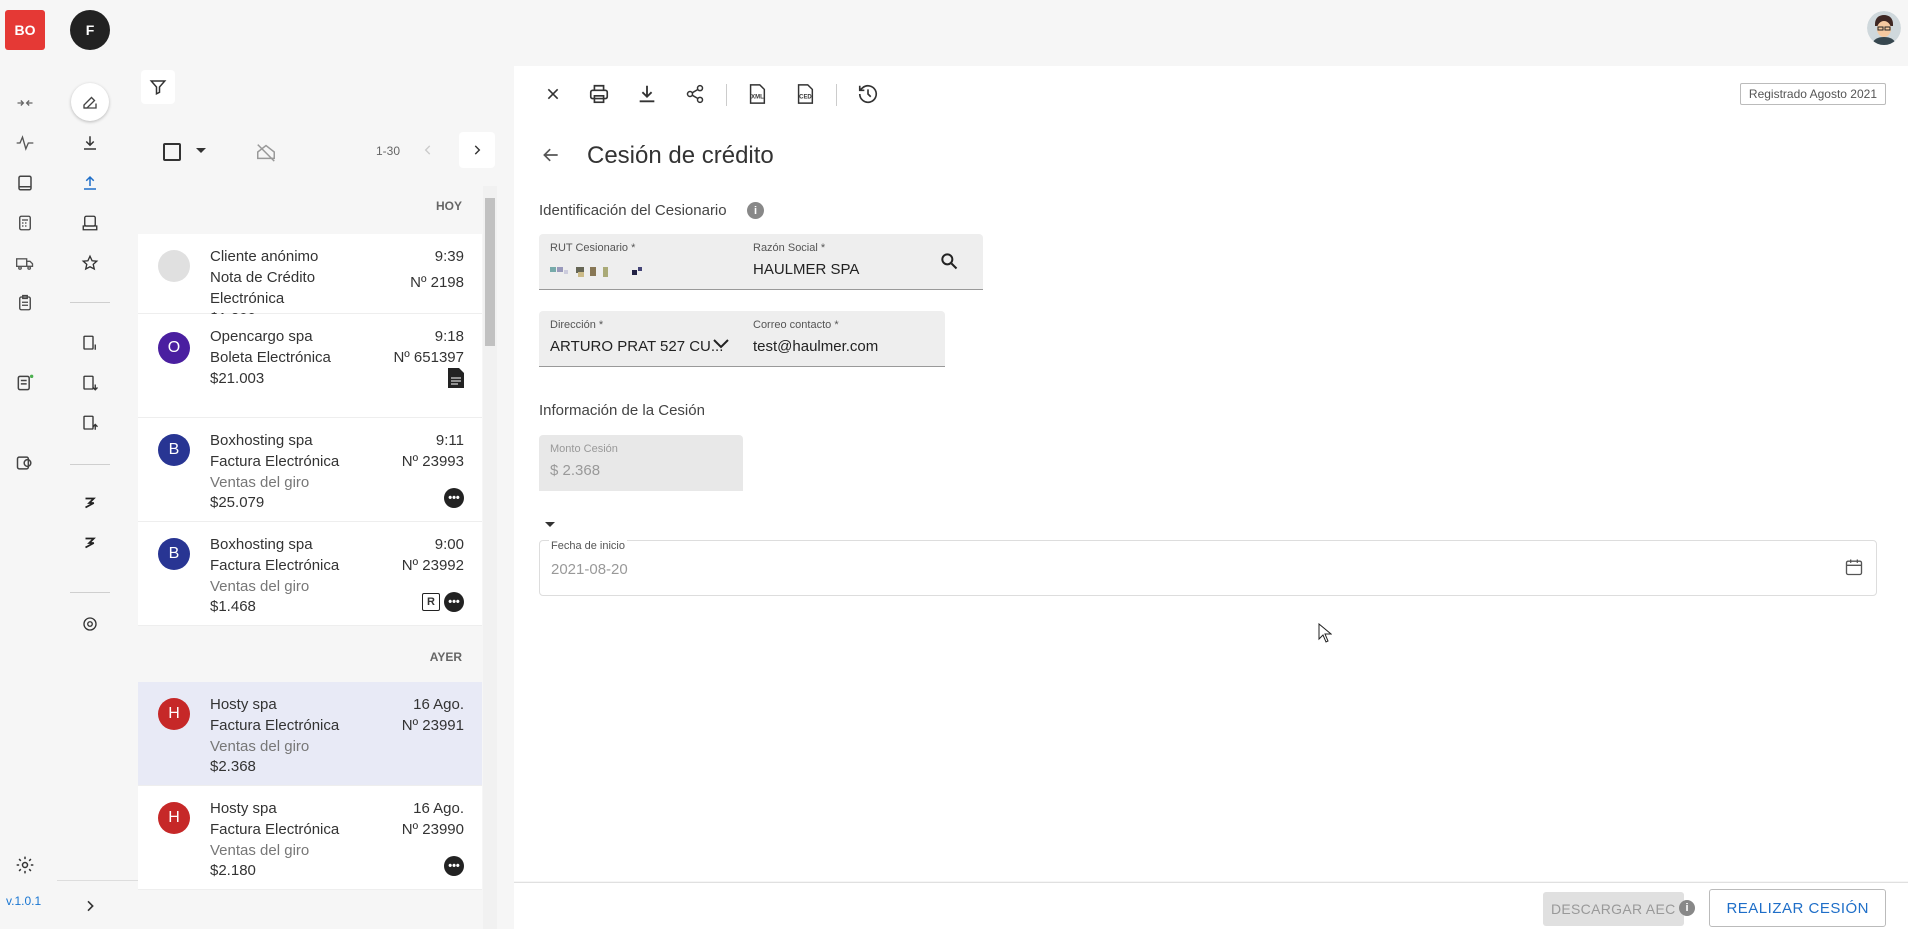 The height and width of the screenshot is (929, 1908). I want to click on activity-icon, so click(25, 143).